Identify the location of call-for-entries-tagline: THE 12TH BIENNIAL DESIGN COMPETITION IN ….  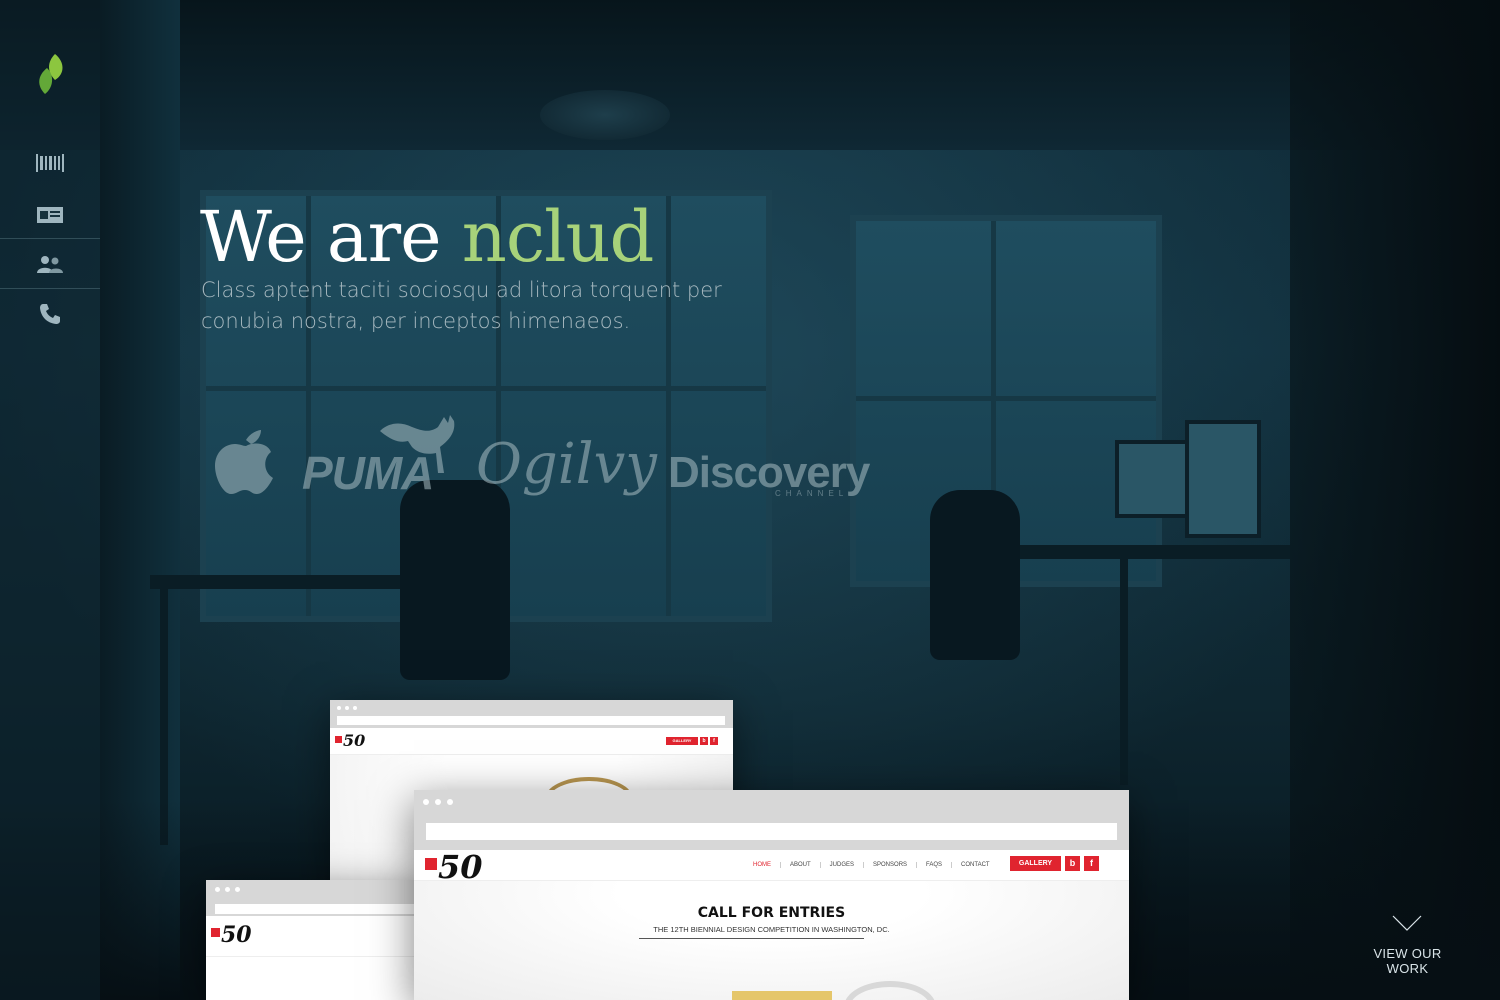
(771, 929).